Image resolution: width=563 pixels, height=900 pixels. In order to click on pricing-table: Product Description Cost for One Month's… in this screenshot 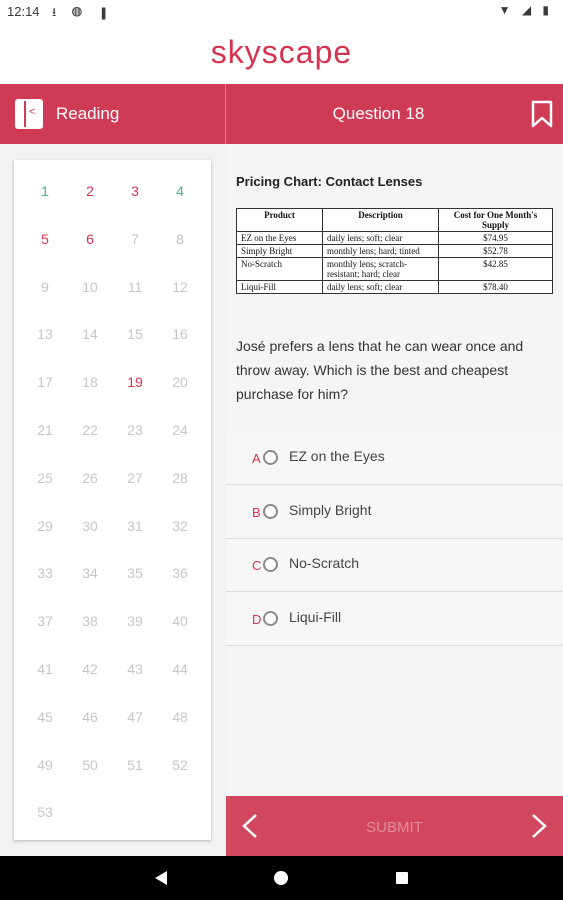, I will do `click(394, 251)`.